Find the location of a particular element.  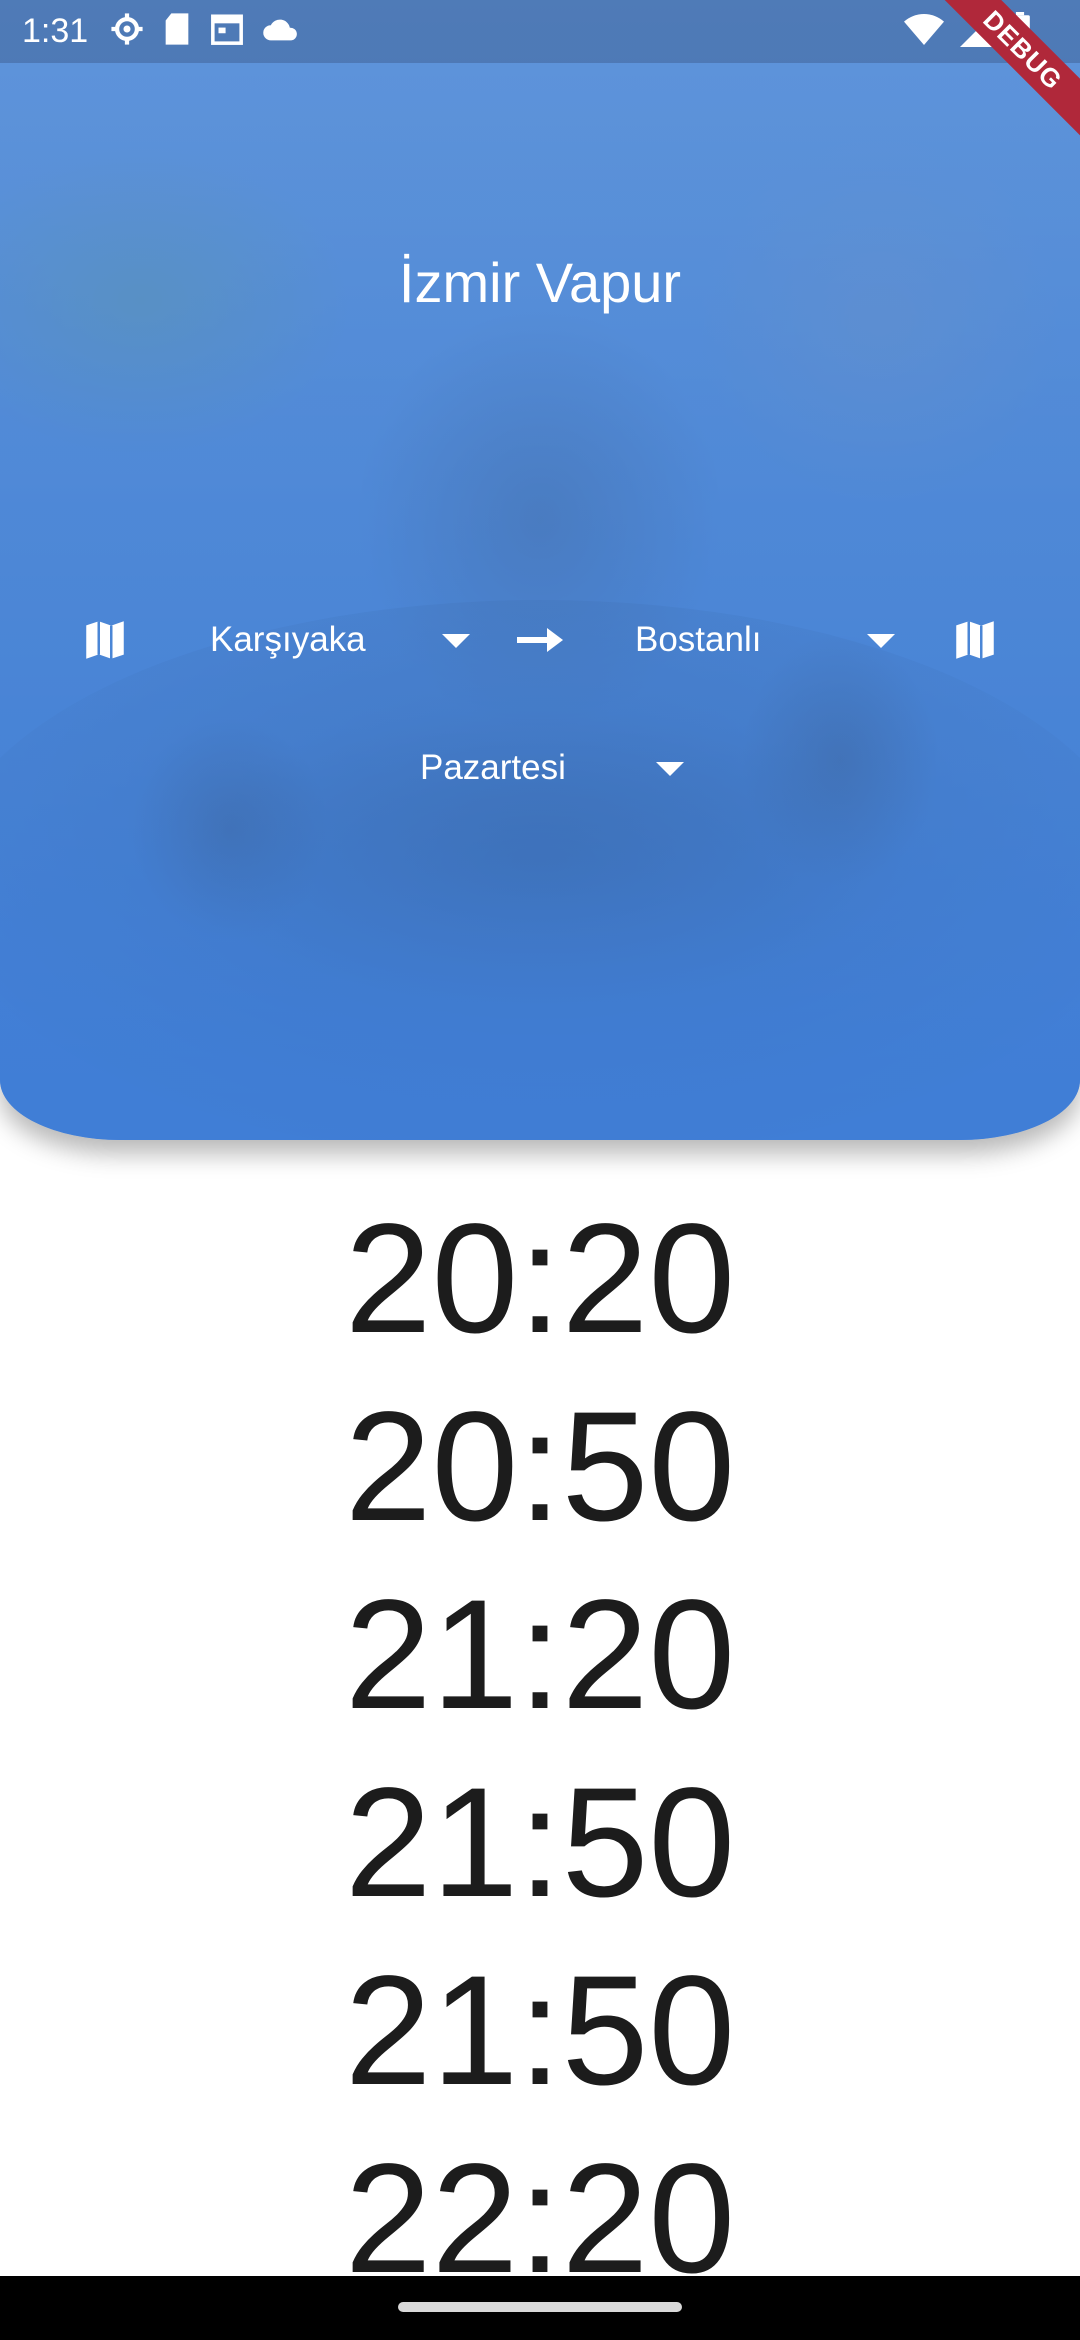

status-bar: 1:31 is located at coordinates (540, 31).